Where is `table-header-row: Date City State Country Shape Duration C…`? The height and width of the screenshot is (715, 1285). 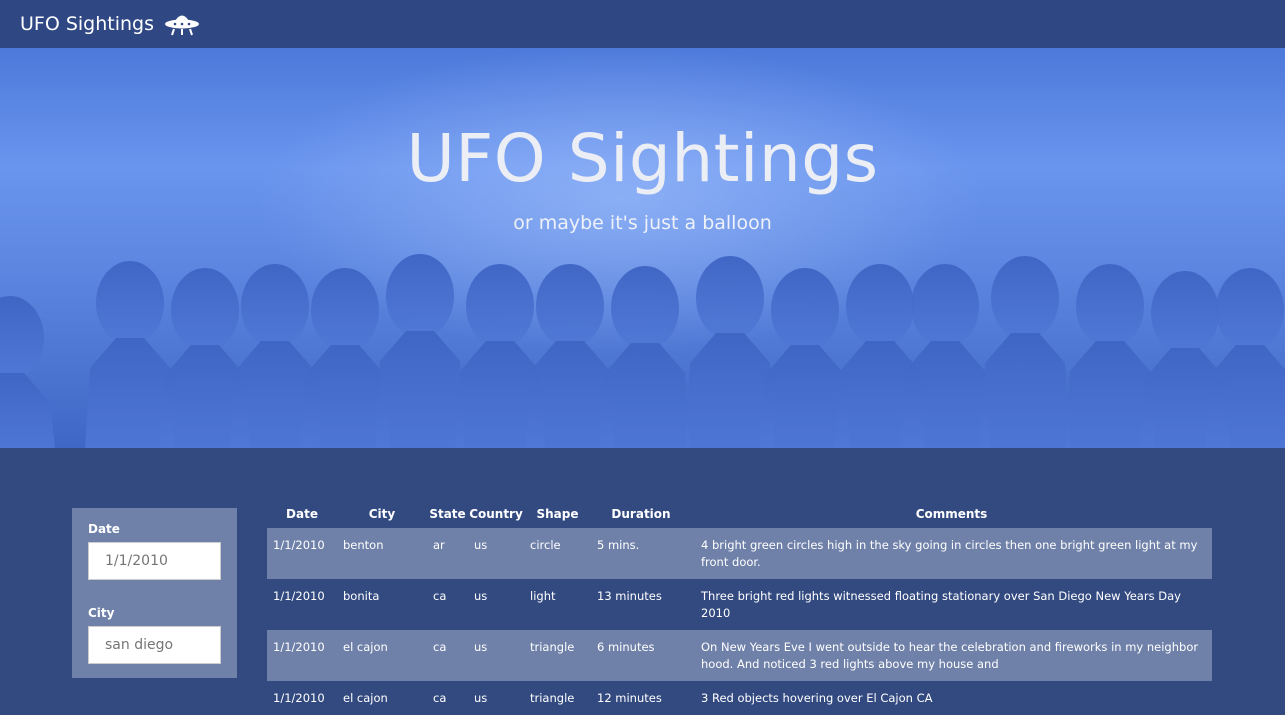 table-header-row: Date City State Country Shape Duration C… is located at coordinates (739, 514).